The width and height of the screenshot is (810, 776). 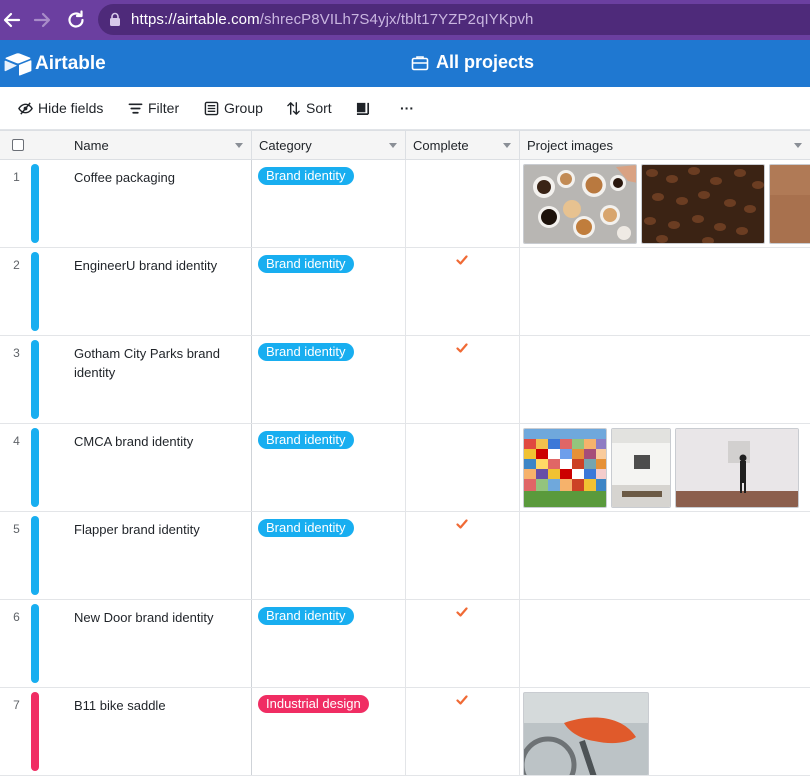 I want to click on table-row: 7 B11 bike saddle Industrial design, so click(x=405, y=732).